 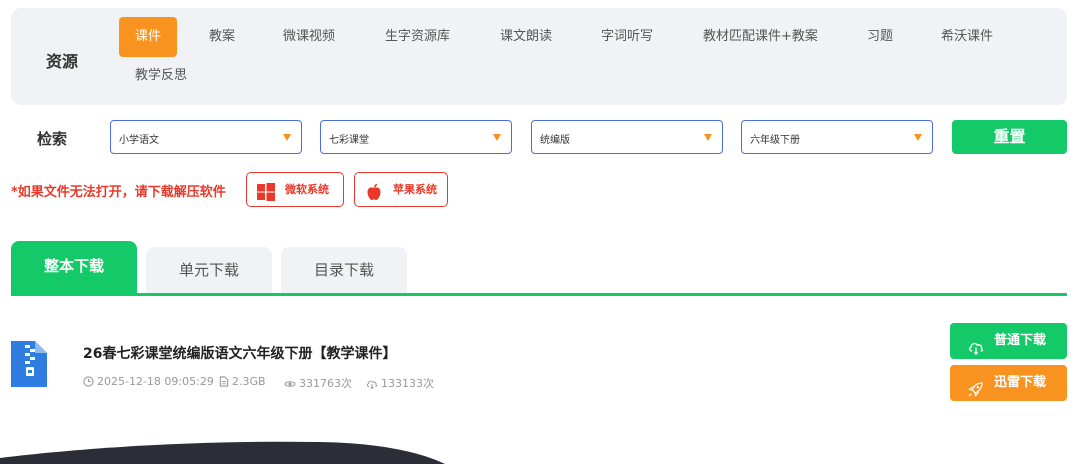 I want to click on resource-label: 资源, so click(x=62, y=61).